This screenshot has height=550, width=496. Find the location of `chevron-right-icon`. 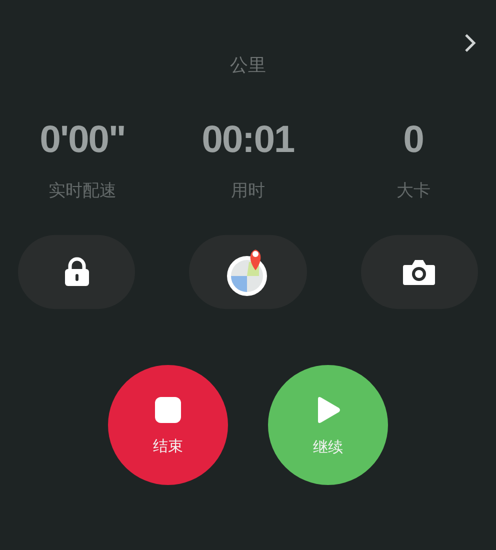

chevron-right-icon is located at coordinates (470, 43).